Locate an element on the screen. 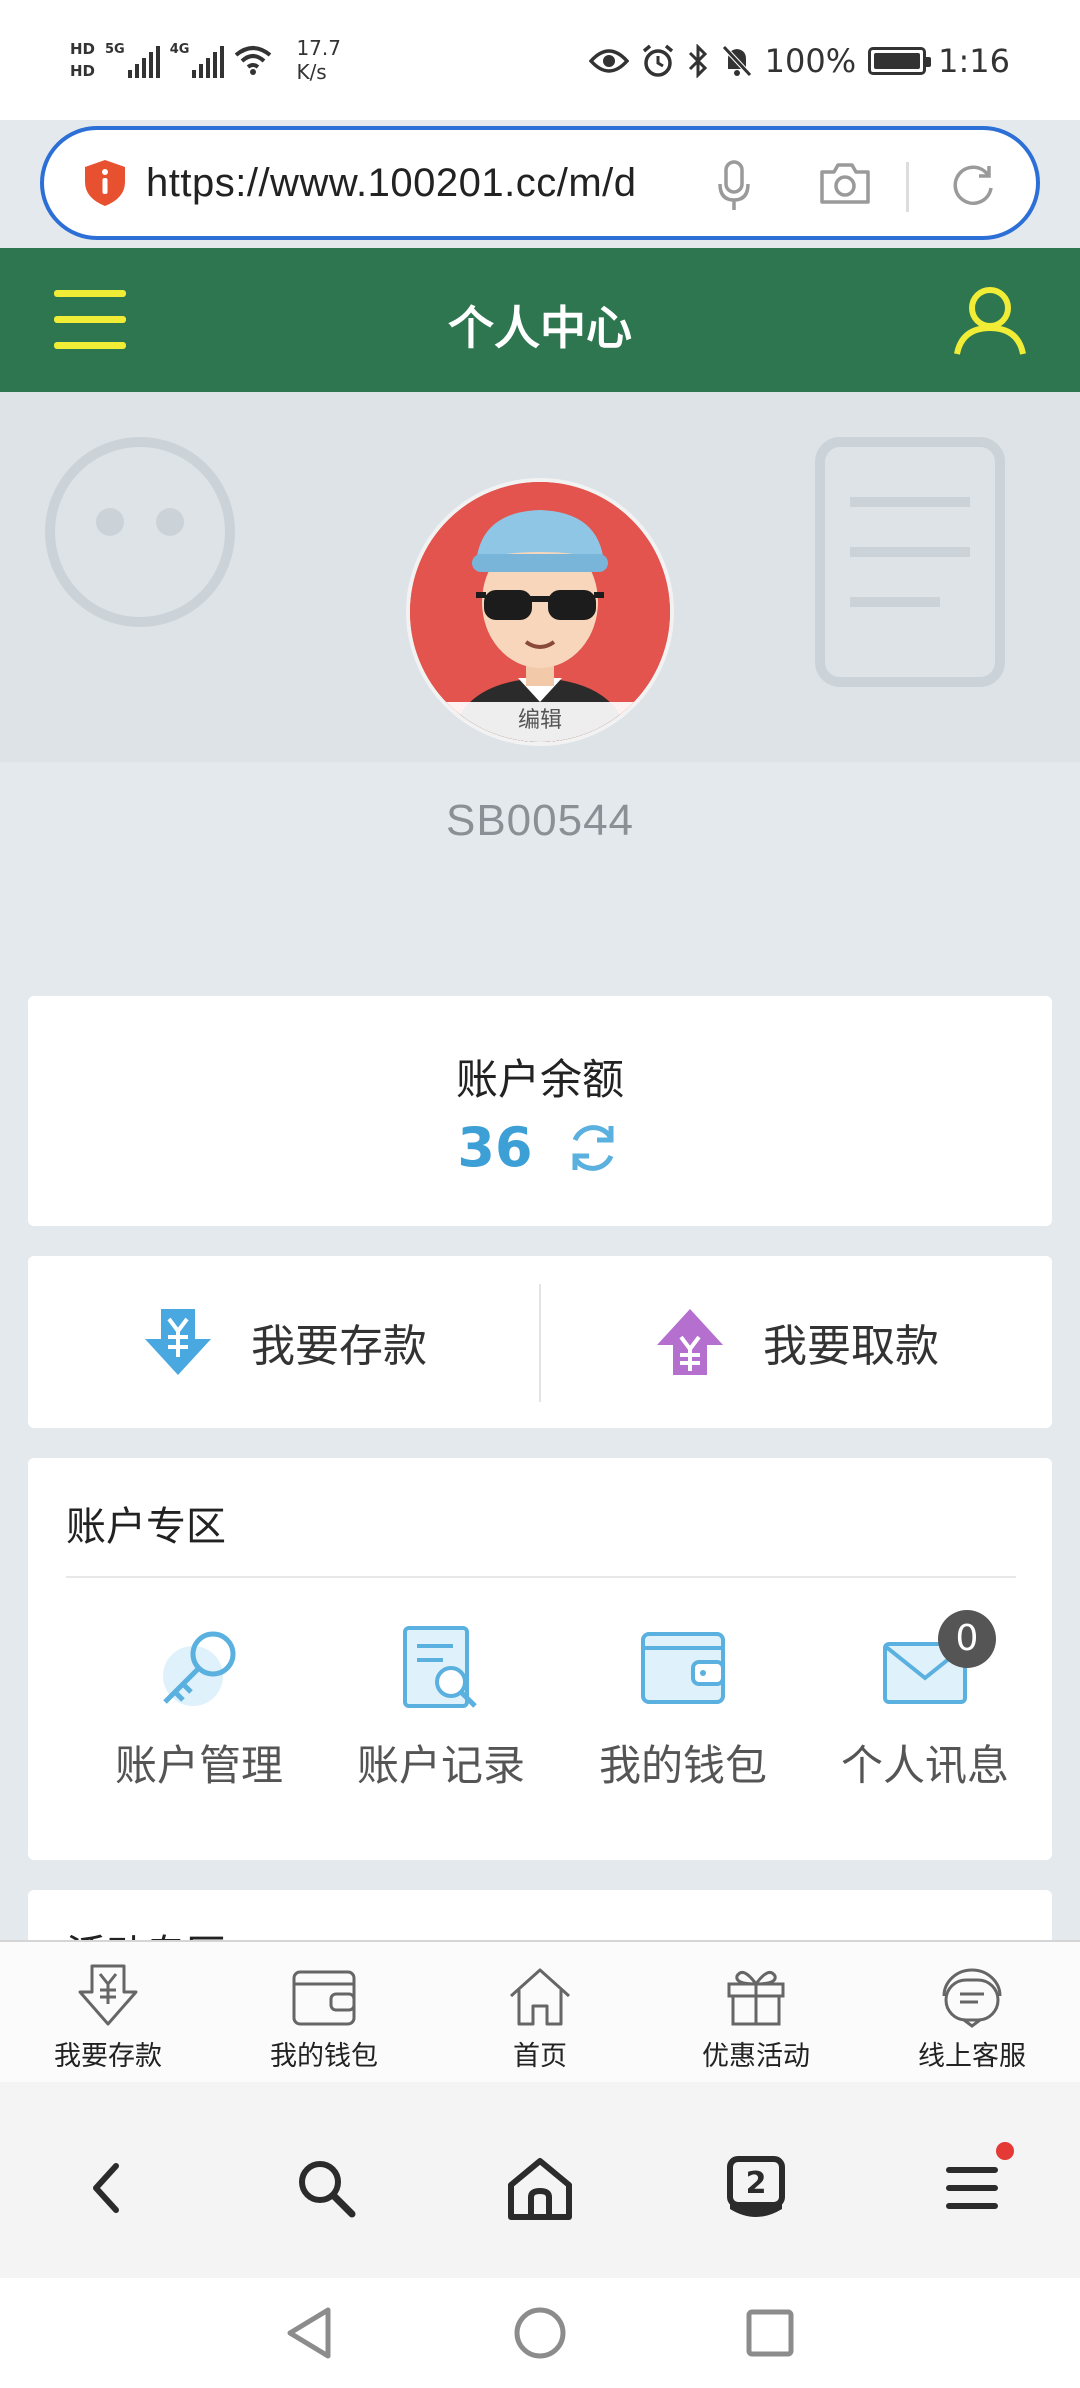 This screenshot has width=1080, height=2388. tab-label: 优惠活动 is located at coordinates (756, 2056).